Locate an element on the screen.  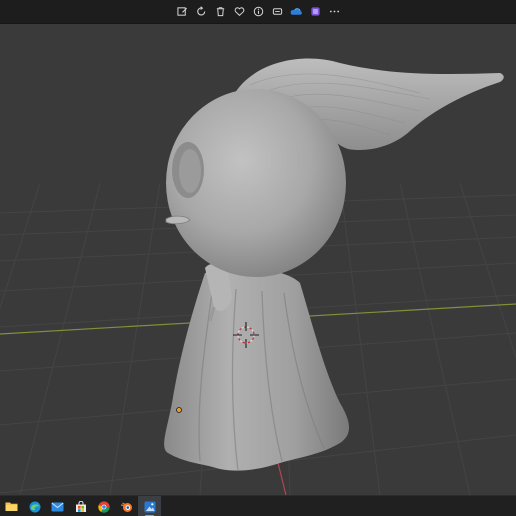
photos-app-icon is located at coordinates (149, 506).